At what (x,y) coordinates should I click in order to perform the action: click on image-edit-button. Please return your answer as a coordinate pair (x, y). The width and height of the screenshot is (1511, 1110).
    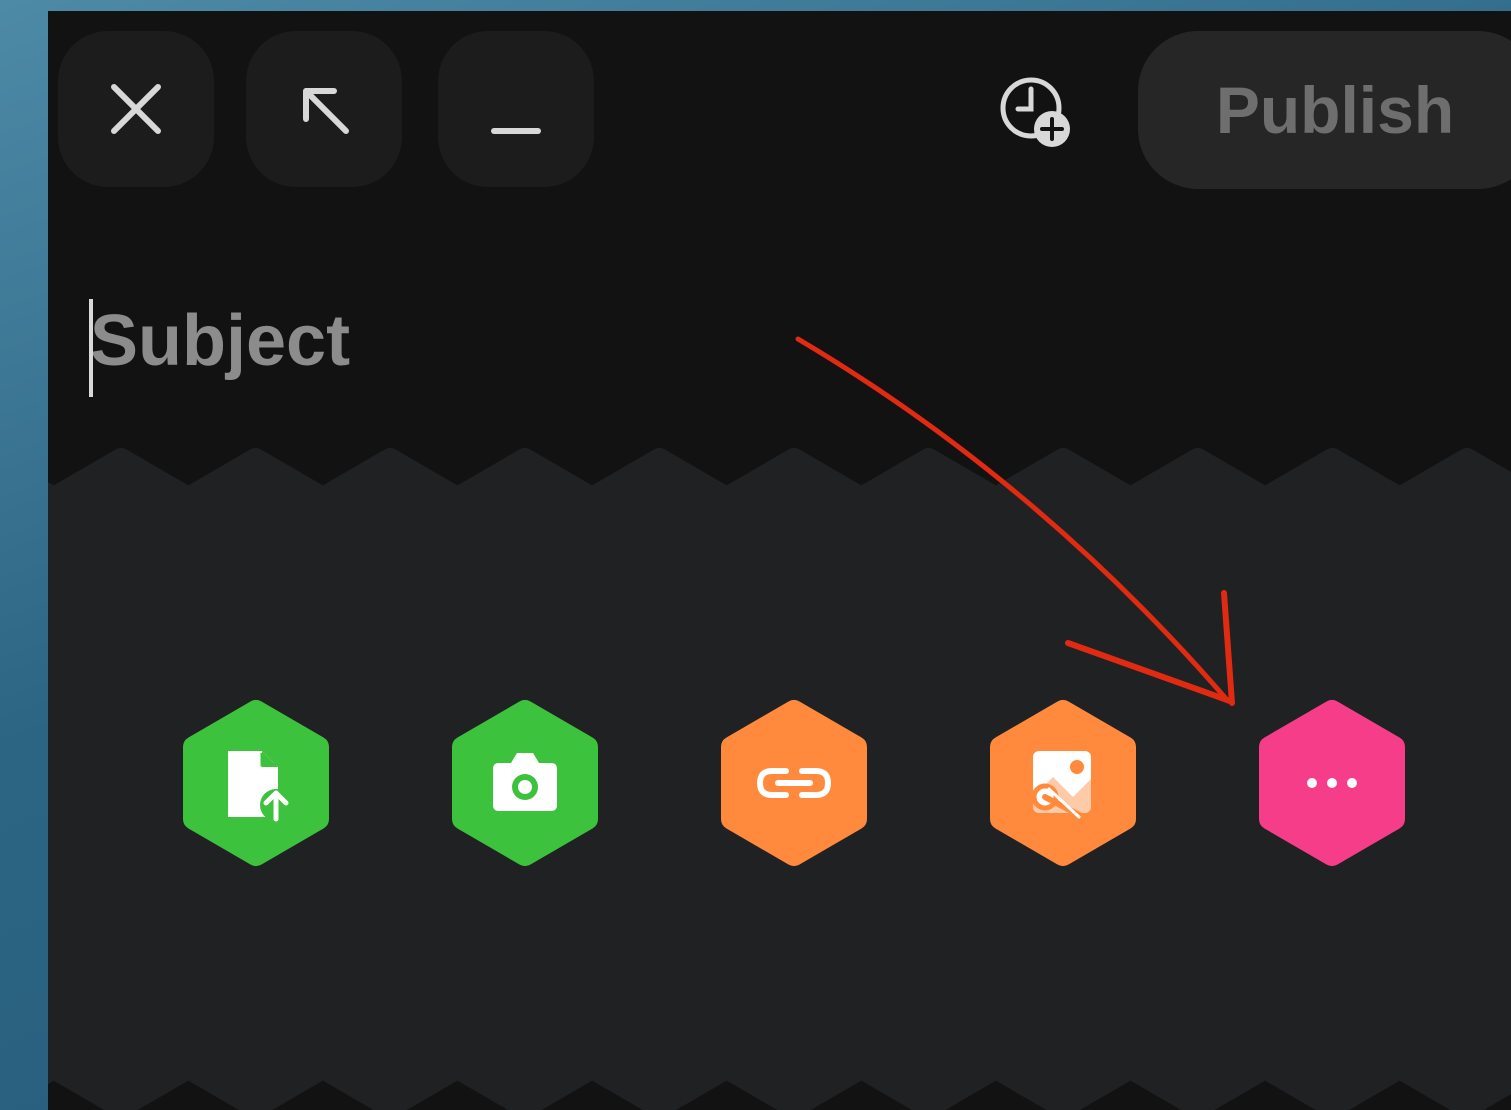
    Looking at the image, I should click on (1063, 783).